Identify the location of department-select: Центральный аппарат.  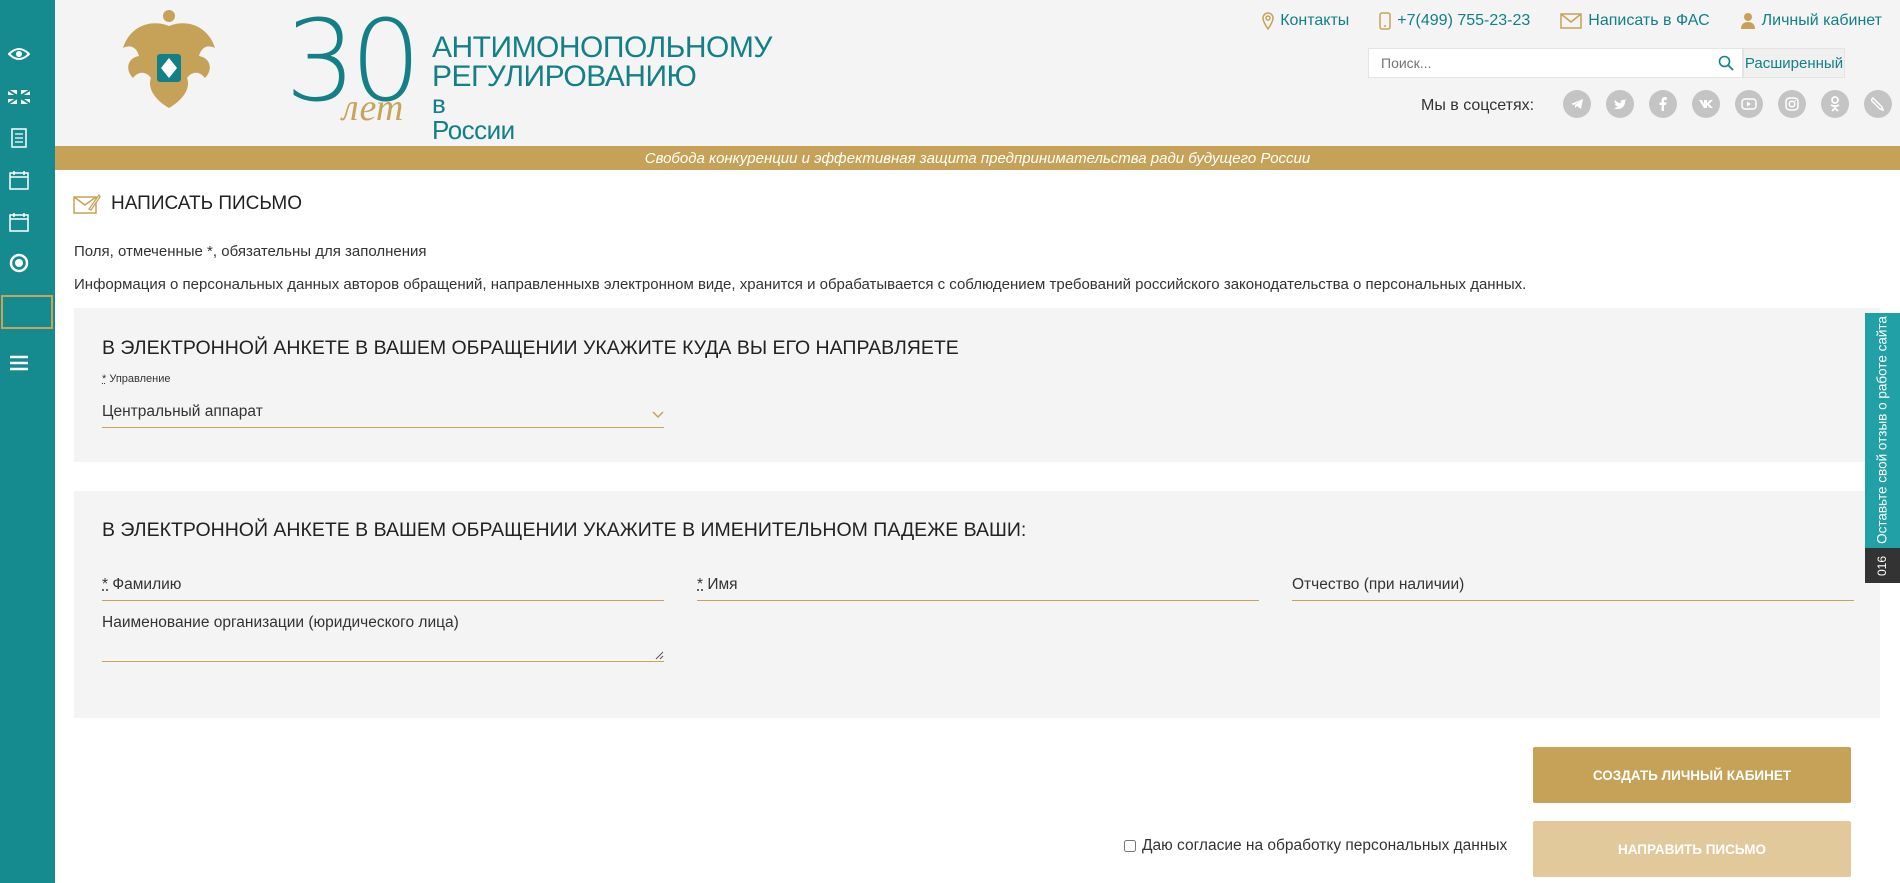
(383, 409).